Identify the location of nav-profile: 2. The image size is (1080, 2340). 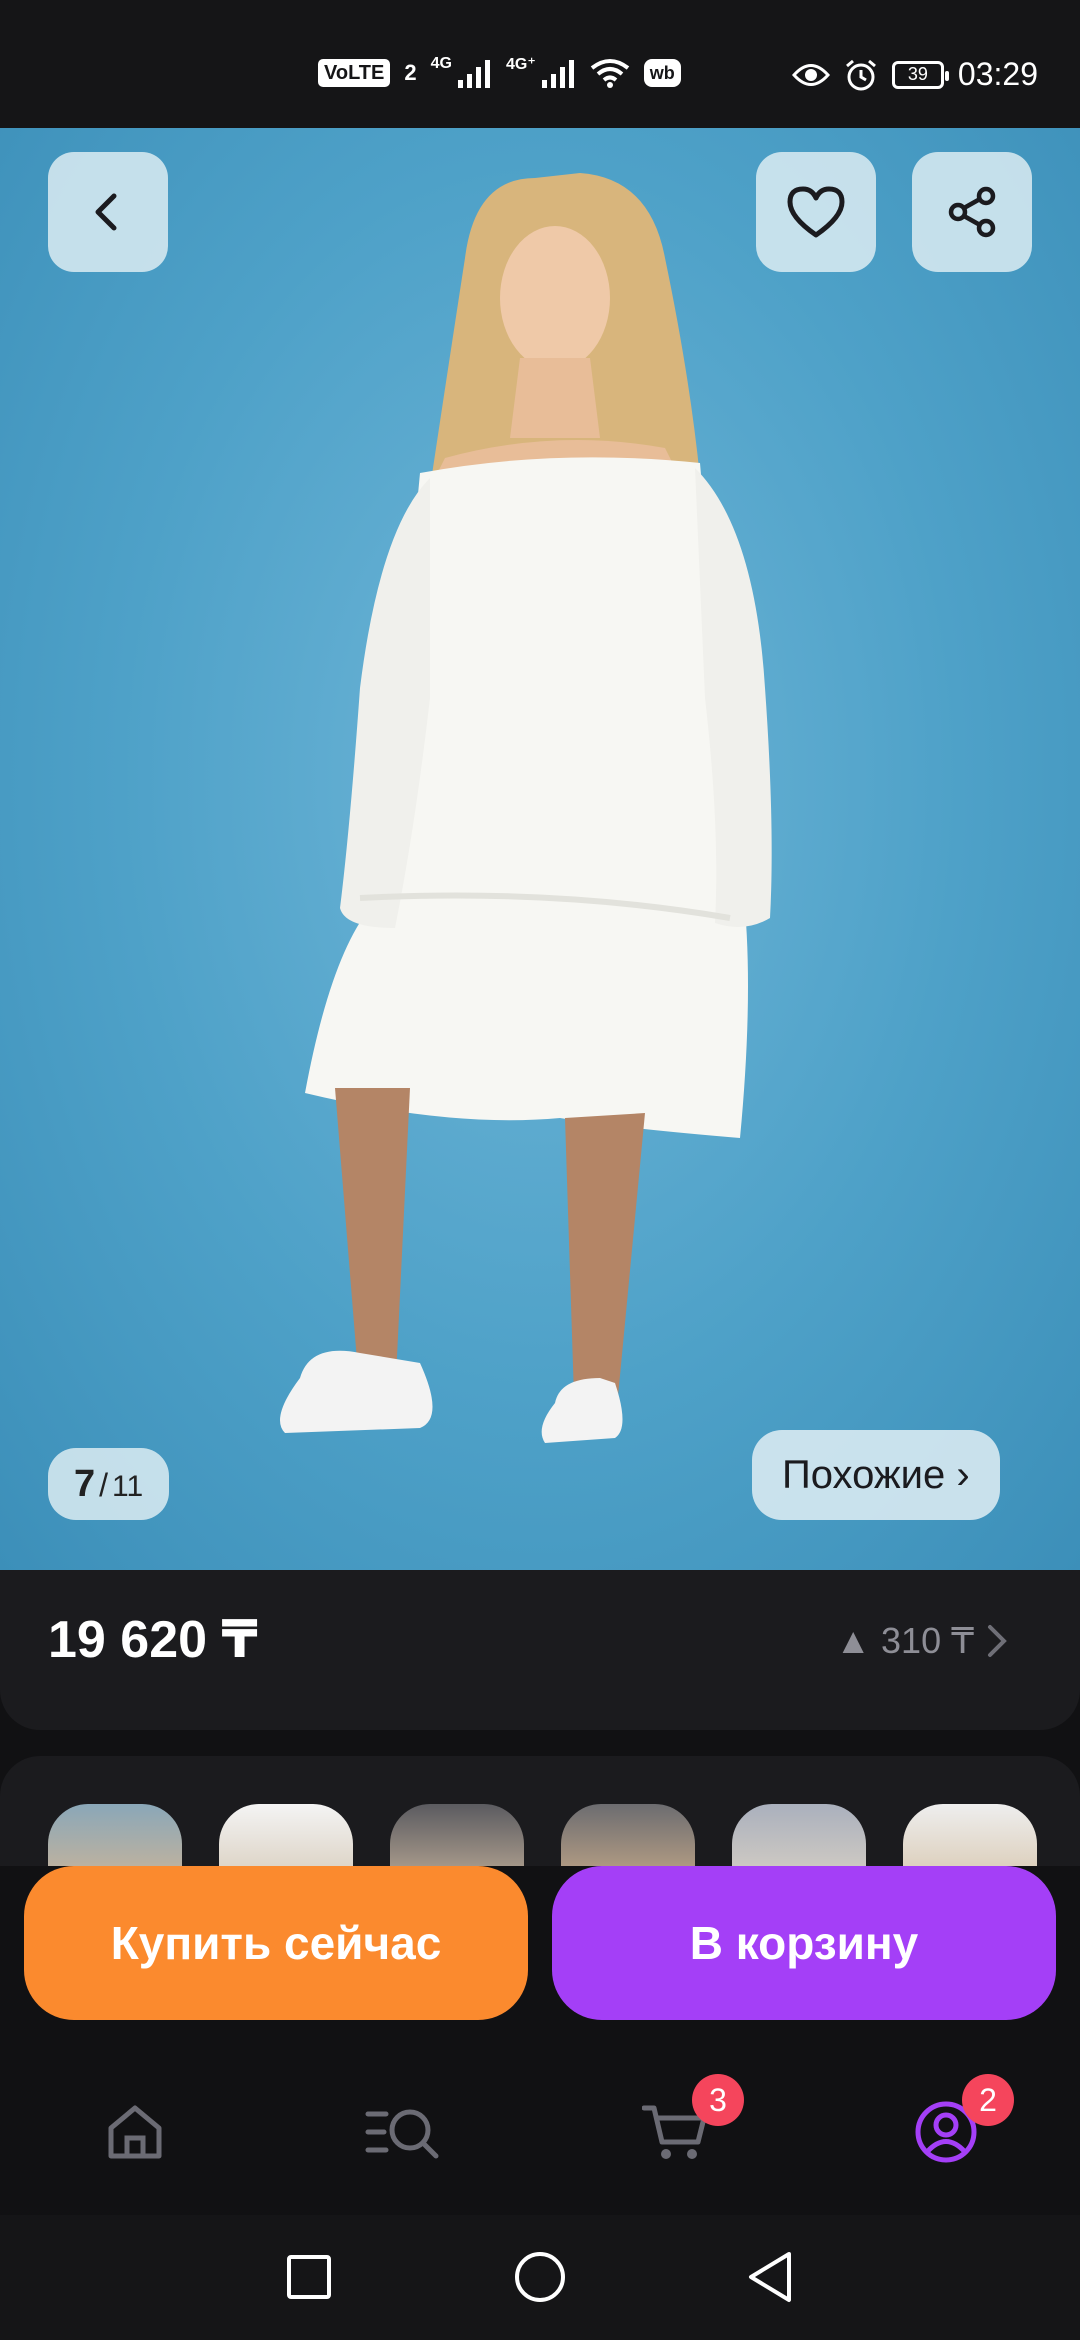
(960, 2123).